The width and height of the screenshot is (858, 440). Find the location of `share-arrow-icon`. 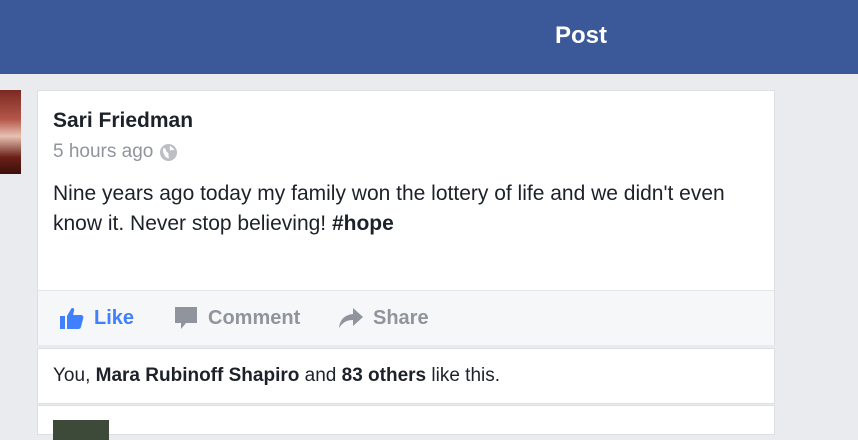

share-arrow-icon is located at coordinates (351, 318).